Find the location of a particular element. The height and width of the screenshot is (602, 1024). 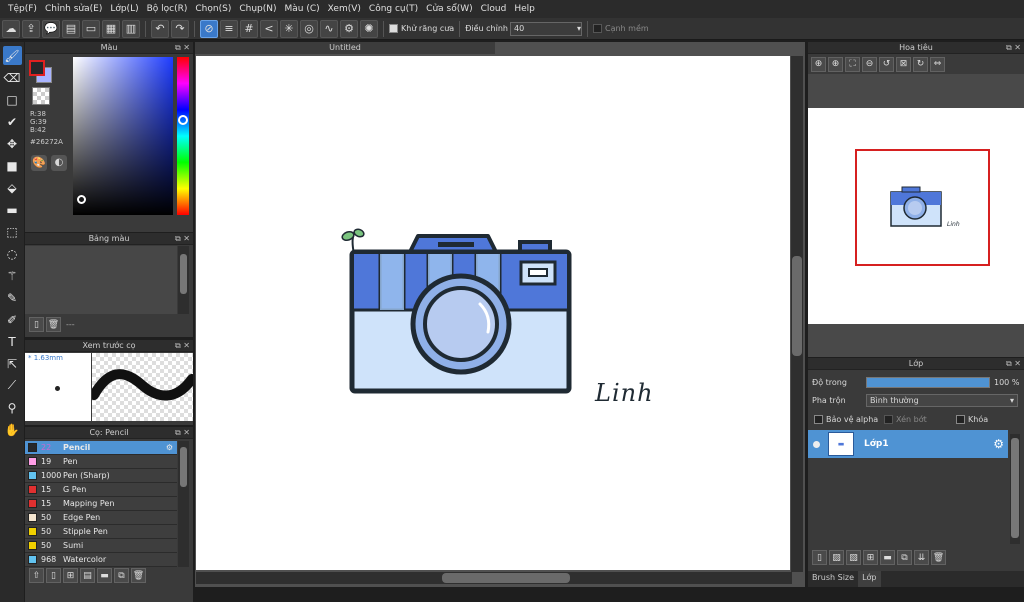

clipping-checkbox: Xén bớt is located at coordinates (905, 419).